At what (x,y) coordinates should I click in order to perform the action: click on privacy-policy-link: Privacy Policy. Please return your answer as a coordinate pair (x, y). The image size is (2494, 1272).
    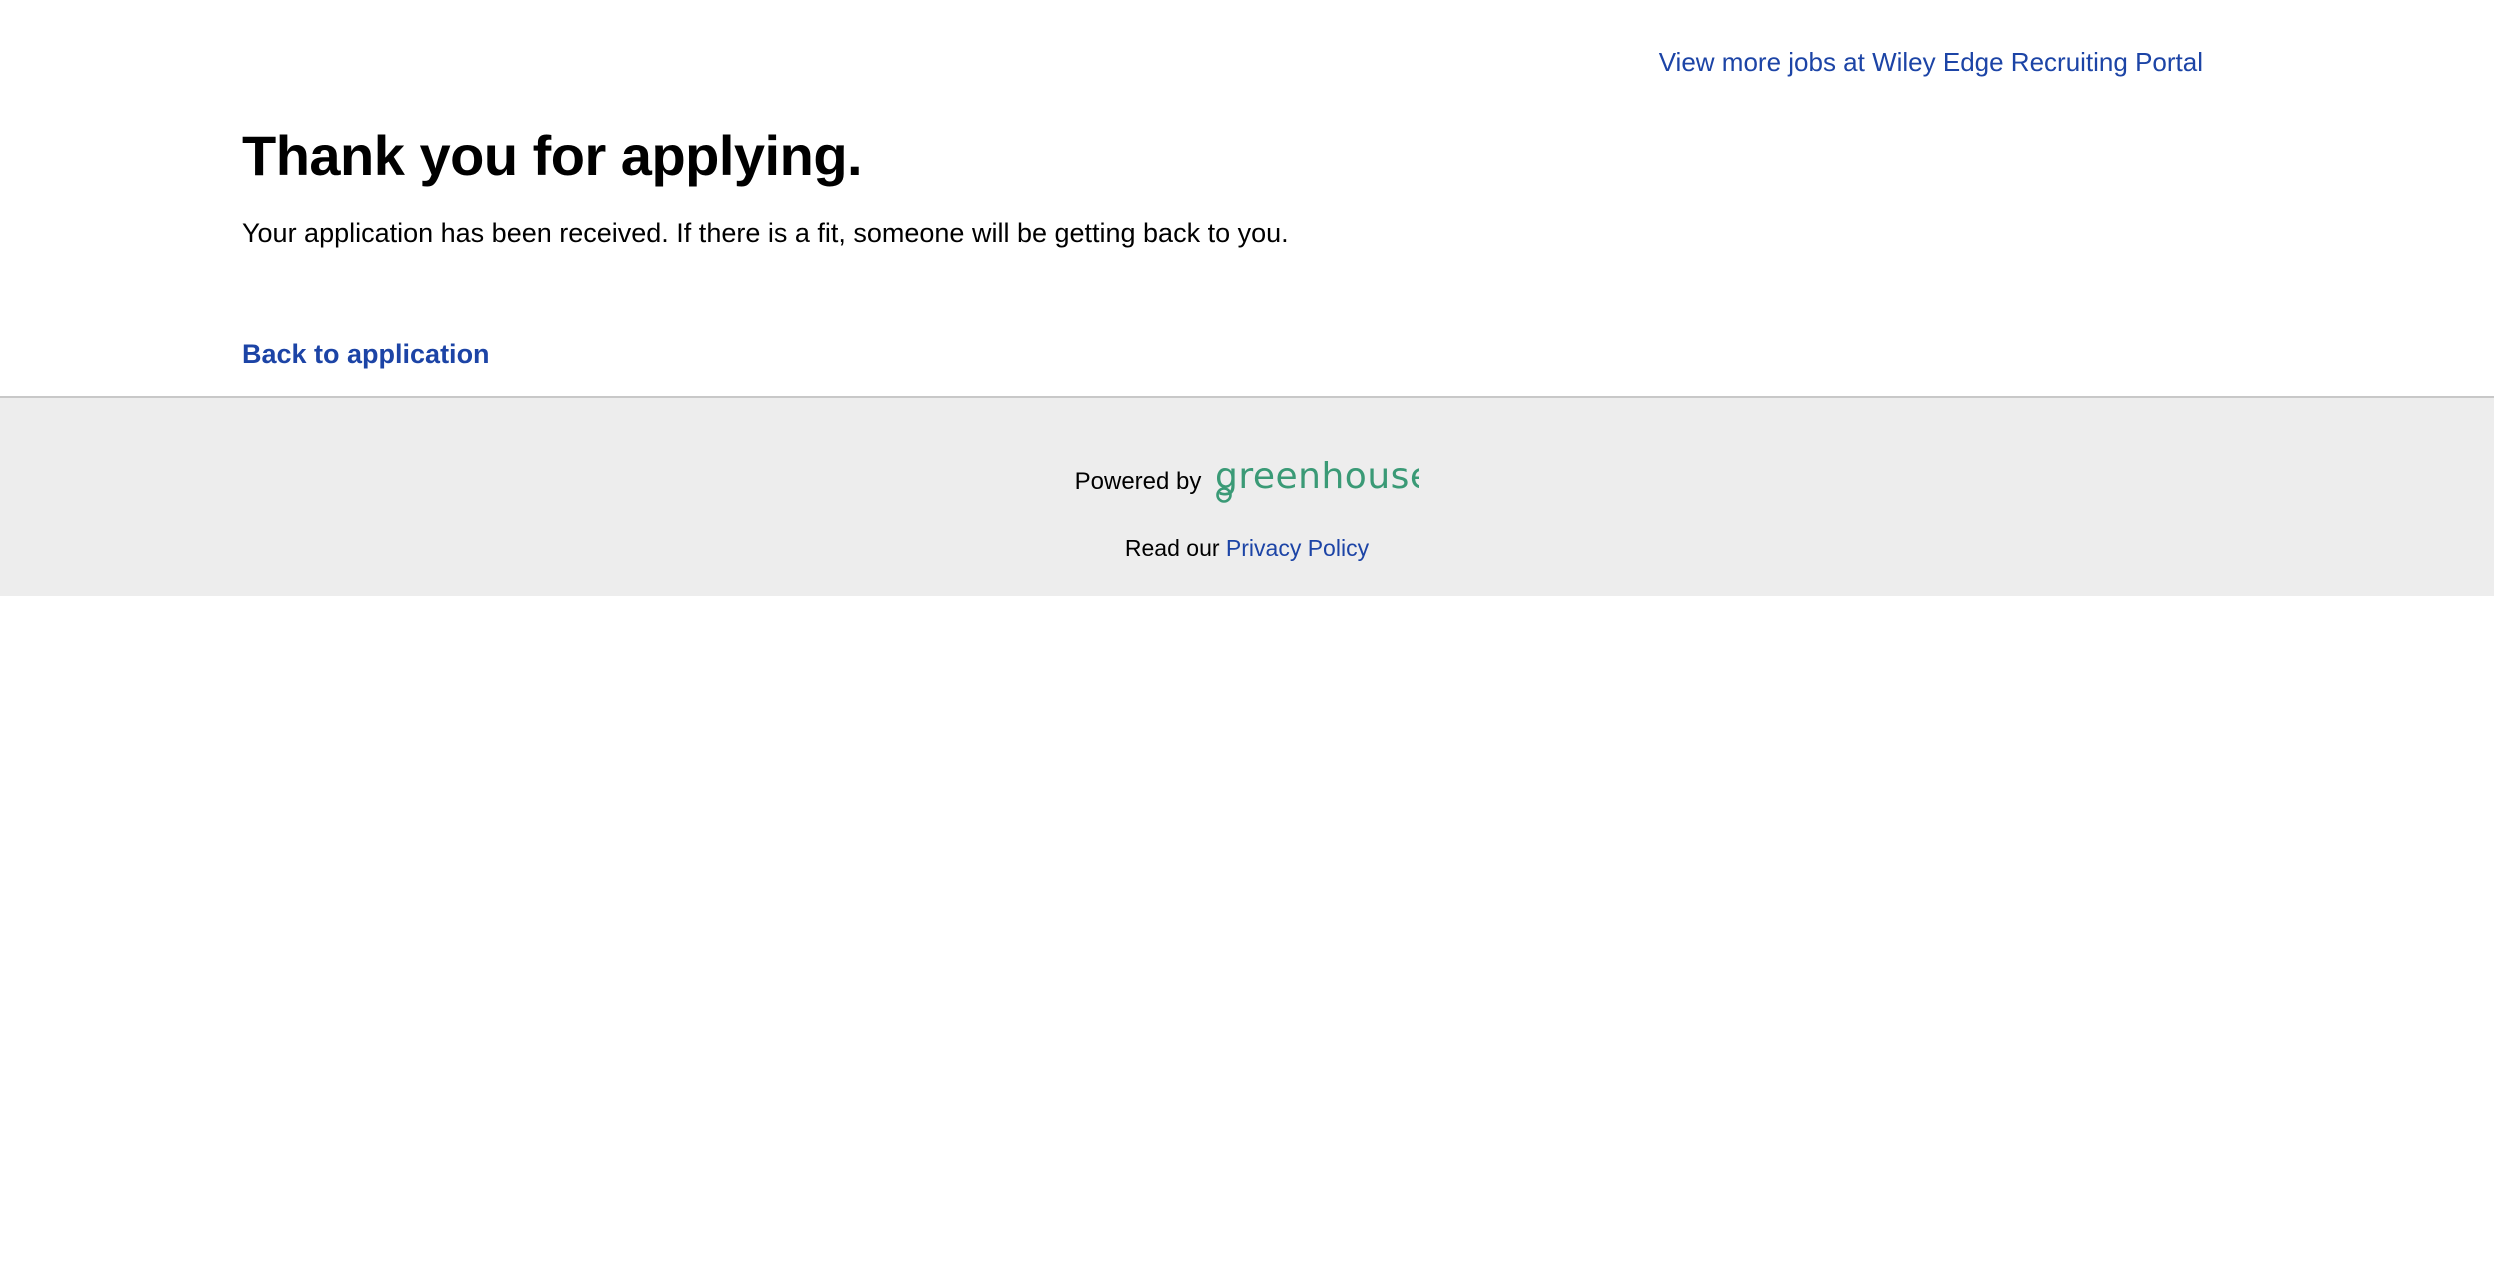
    Looking at the image, I should click on (1297, 548).